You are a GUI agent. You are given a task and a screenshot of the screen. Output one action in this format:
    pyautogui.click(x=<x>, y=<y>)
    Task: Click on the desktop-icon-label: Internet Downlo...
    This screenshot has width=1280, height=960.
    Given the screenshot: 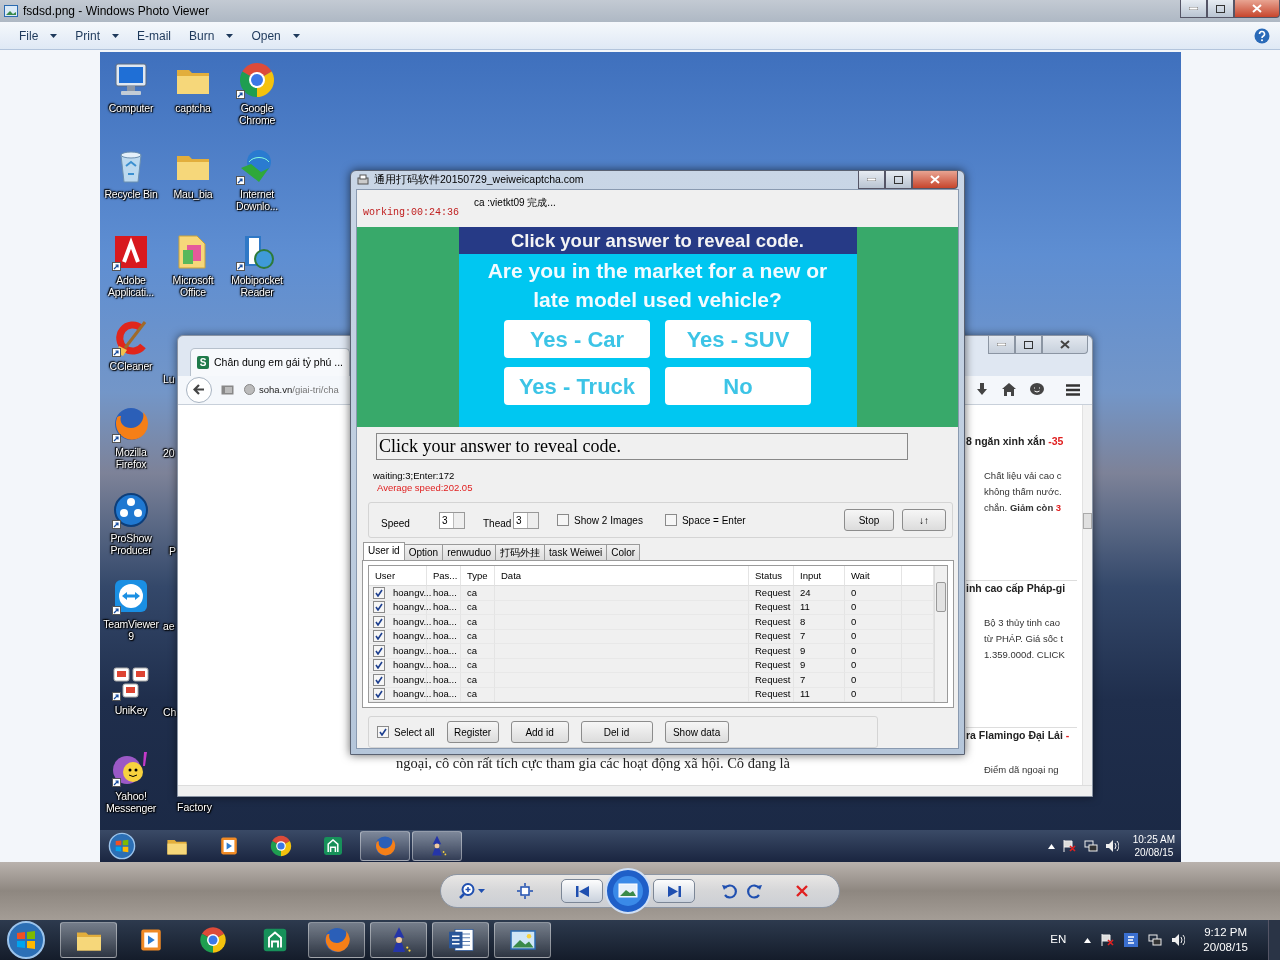 What is the action you would take?
    pyautogui.click(x=257, y=200)
    